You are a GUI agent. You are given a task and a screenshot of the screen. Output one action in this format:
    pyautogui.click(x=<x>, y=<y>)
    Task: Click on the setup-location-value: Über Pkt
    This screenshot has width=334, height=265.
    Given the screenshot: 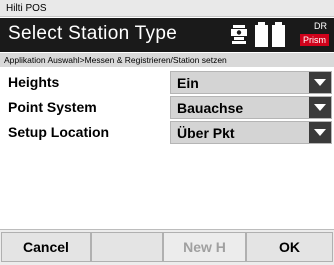 What is the action you would take?
    pyautogui.click(x=206, y=133)
    